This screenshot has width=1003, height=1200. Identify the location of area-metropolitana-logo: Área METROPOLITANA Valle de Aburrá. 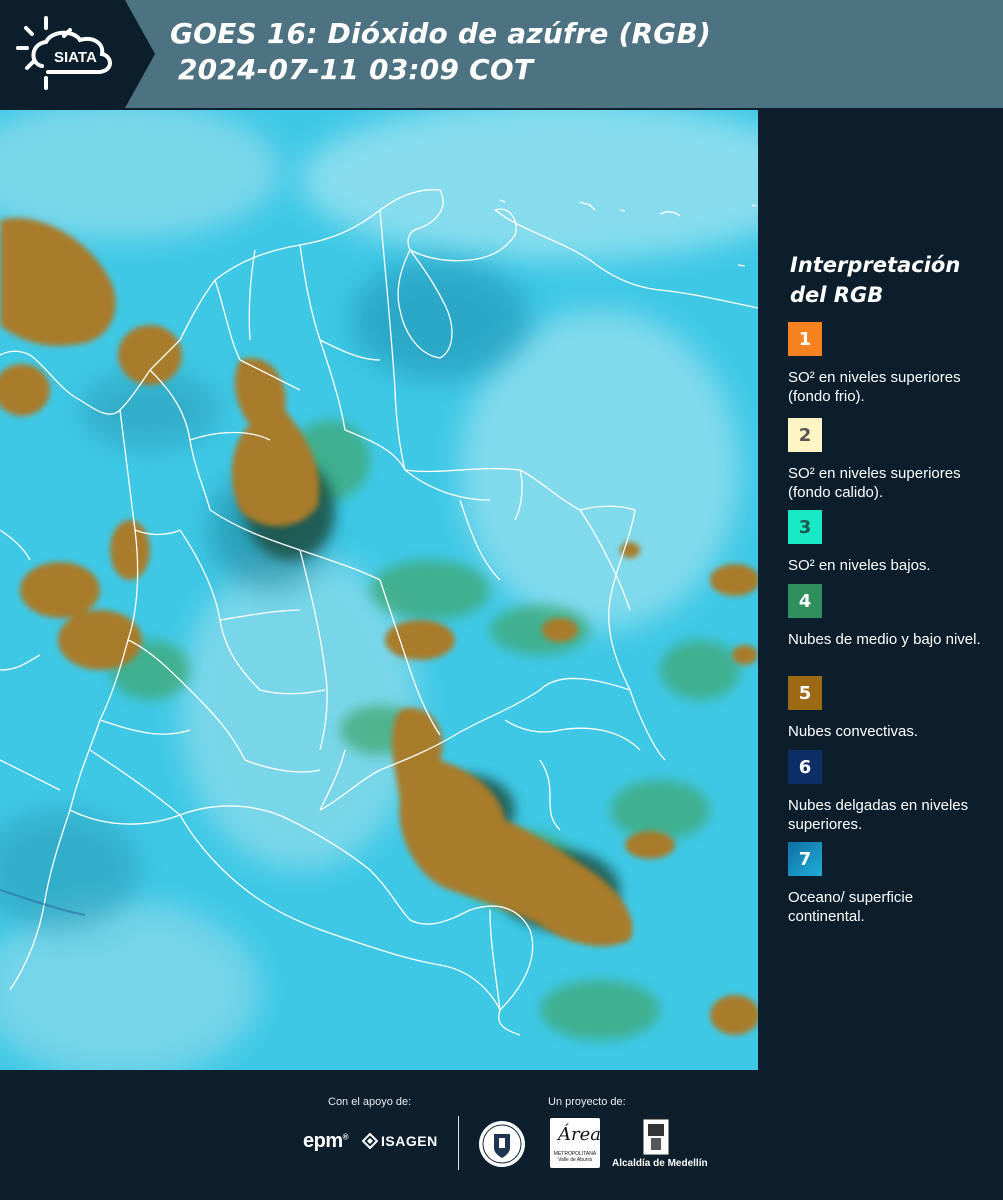
(575, 1143).